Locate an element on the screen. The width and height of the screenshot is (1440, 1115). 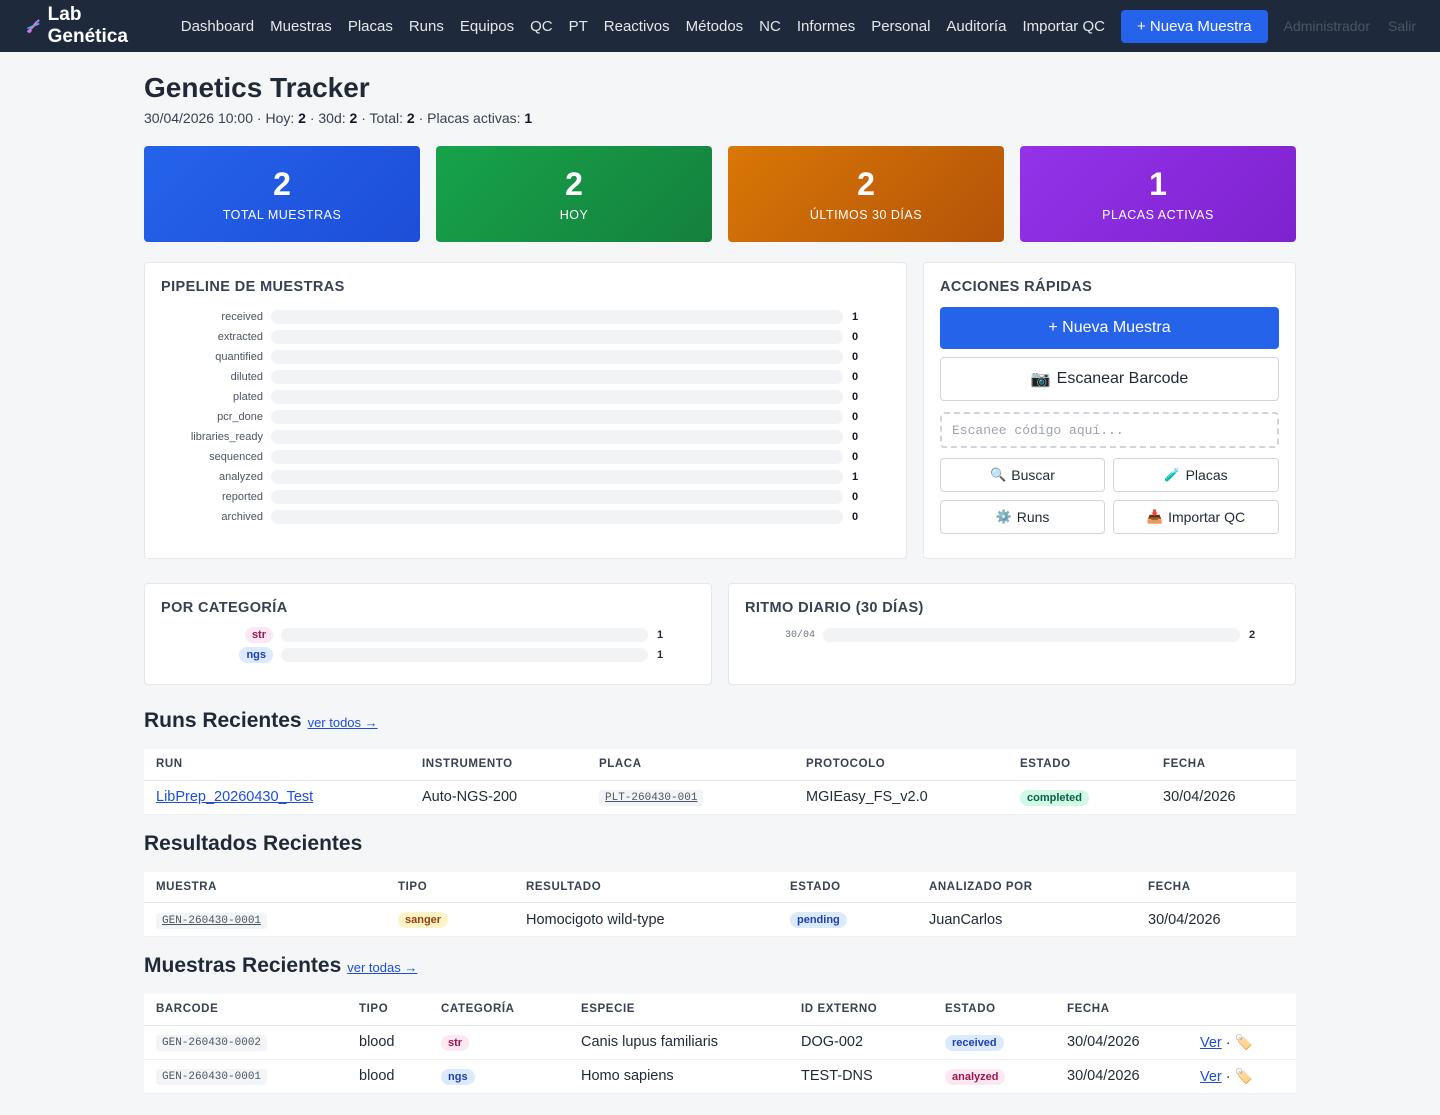
summary-hoy-label: Hoy: is located at coordinates (280, 118).